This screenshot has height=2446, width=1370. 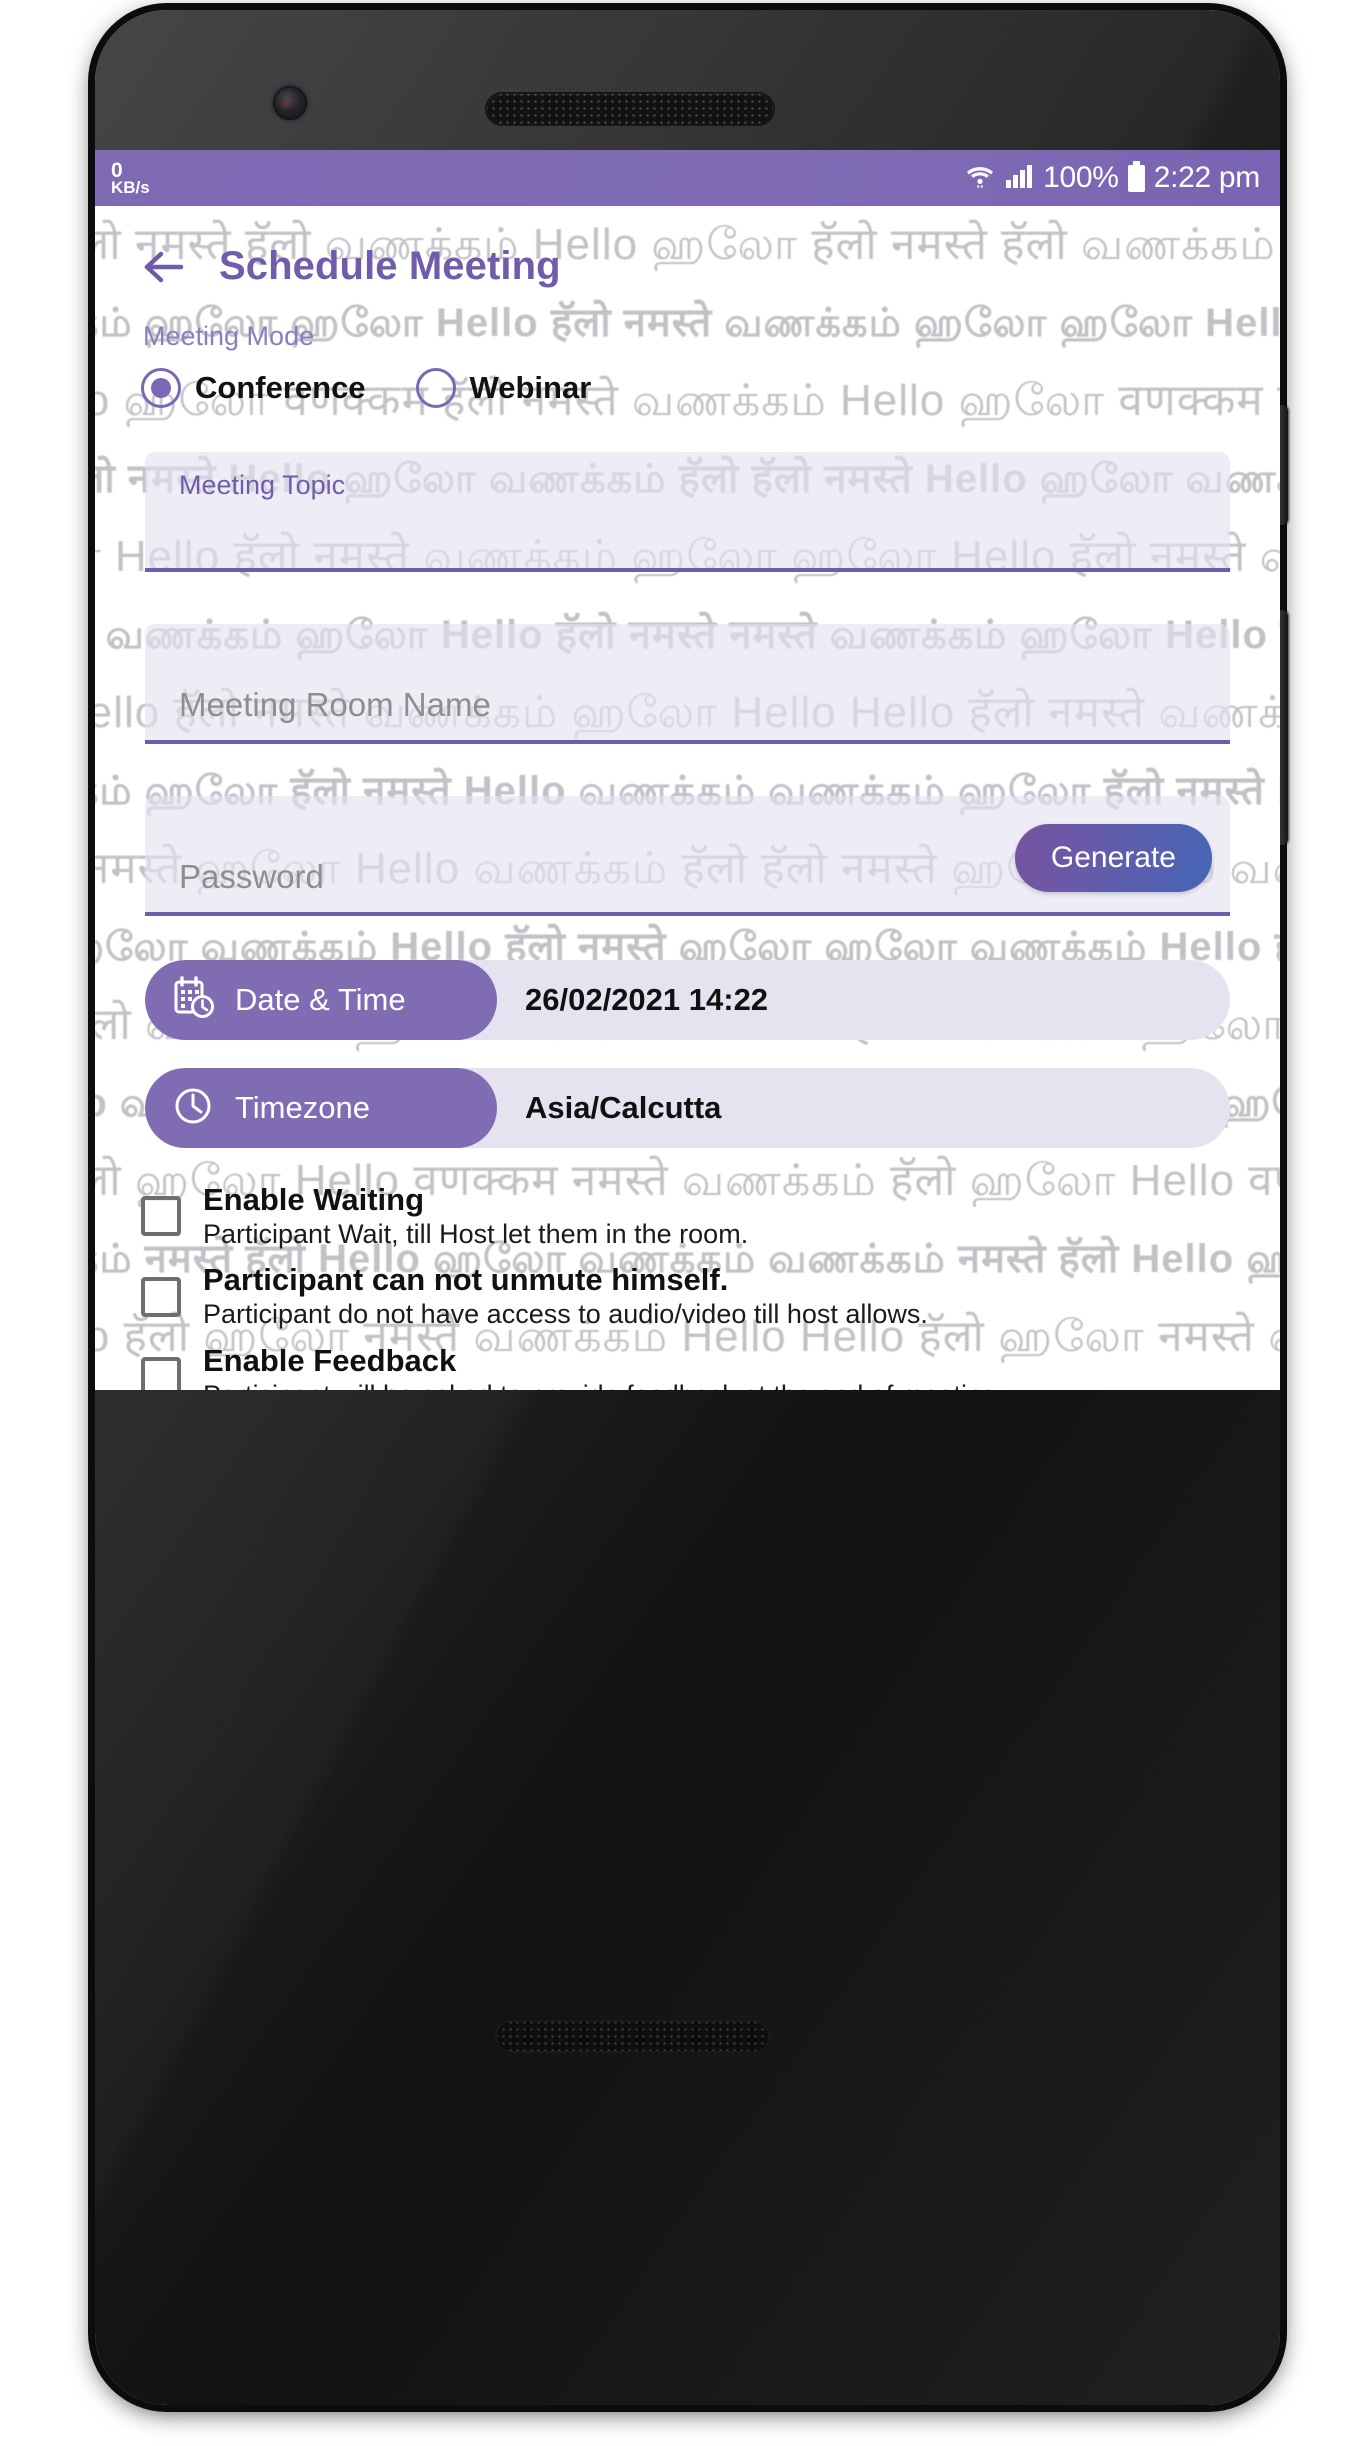 I want to click on timezone-row: Timezone Asia/Calcutta, so click(x=687, y=1108).